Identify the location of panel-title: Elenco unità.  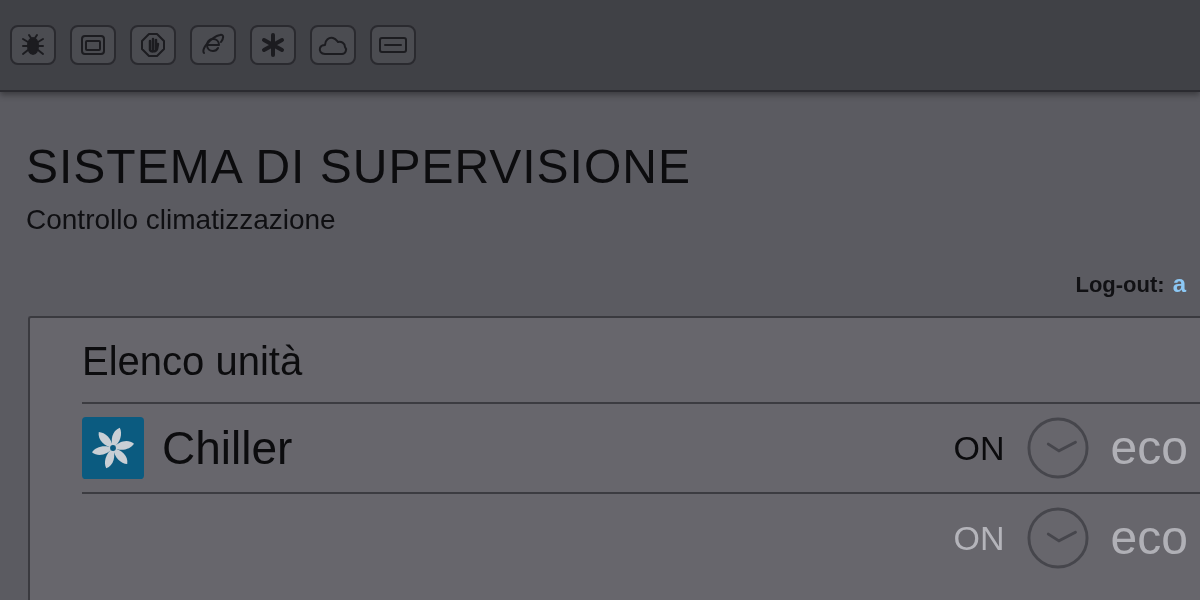
(193, 361).